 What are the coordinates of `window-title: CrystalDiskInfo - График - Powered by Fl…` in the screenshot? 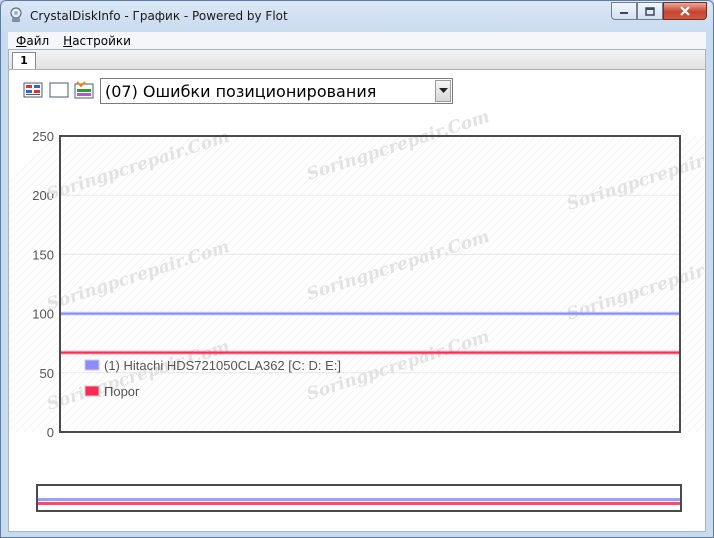 It's located at (159, 16).